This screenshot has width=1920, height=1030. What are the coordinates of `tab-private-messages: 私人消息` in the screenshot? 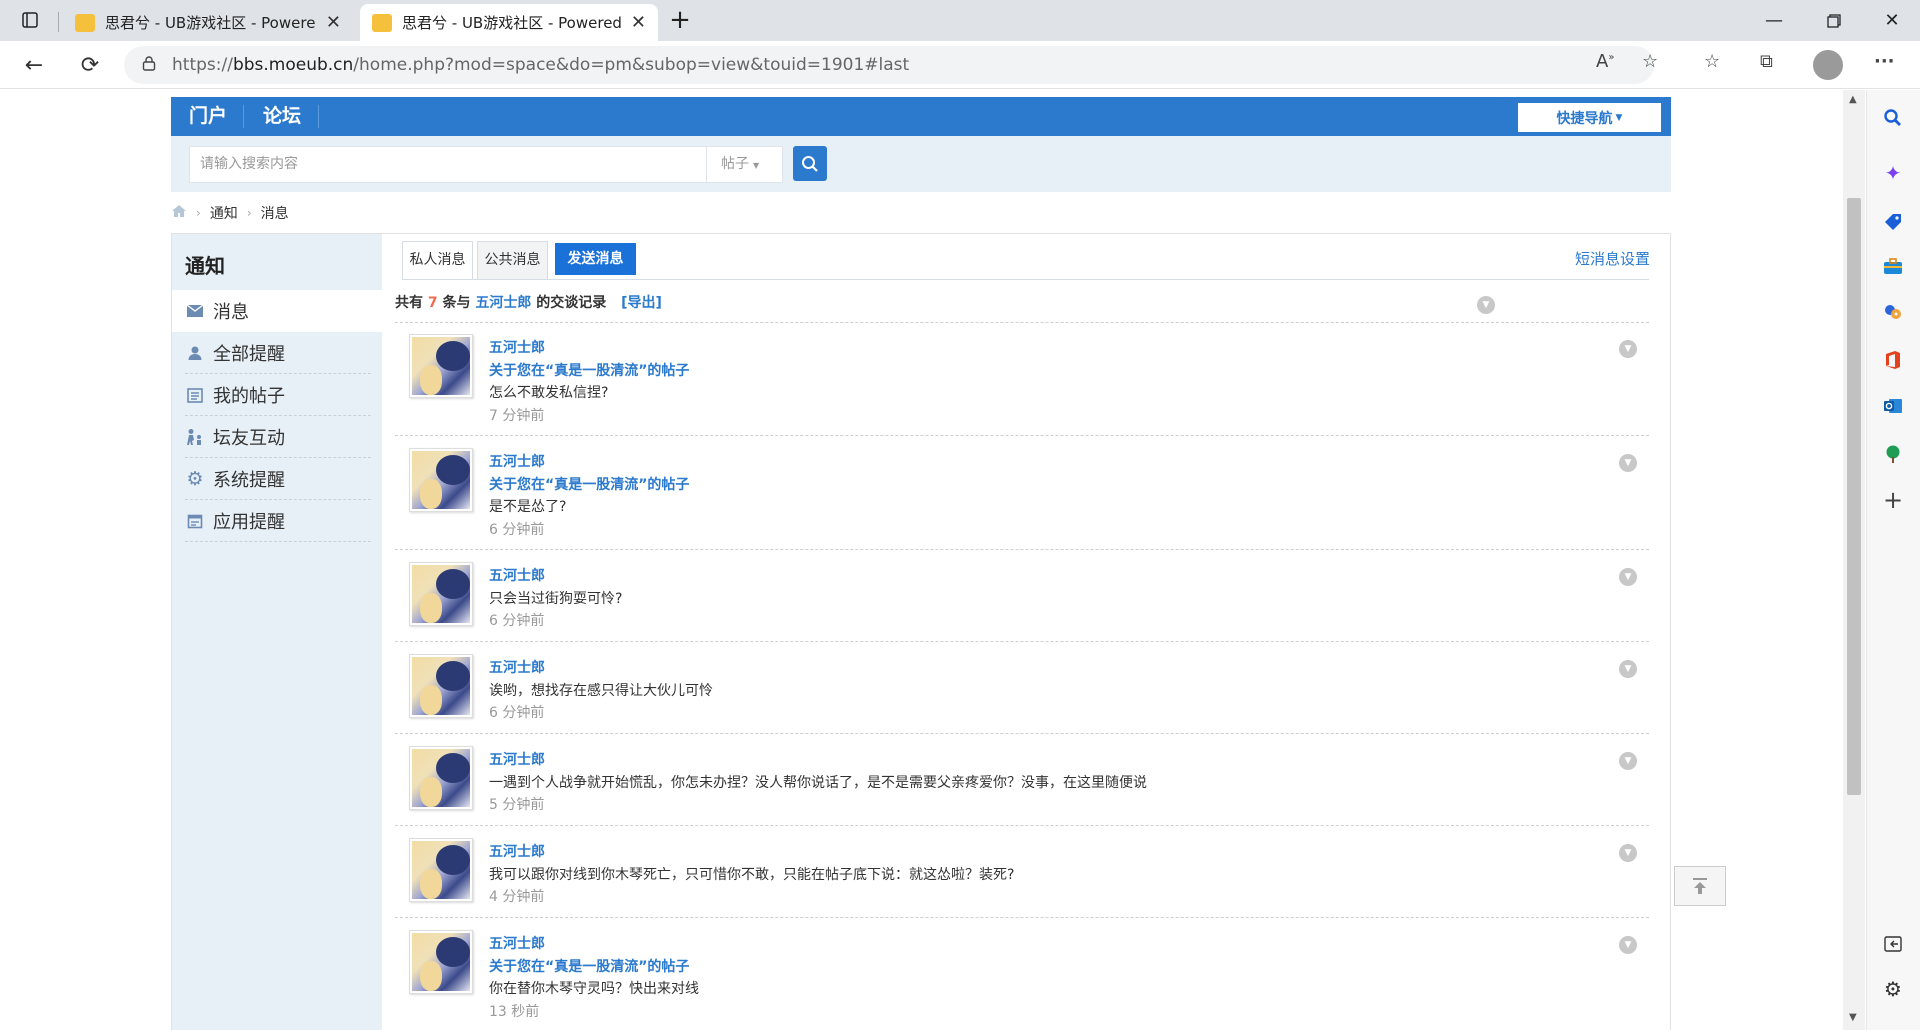 It's located at (437, 260).